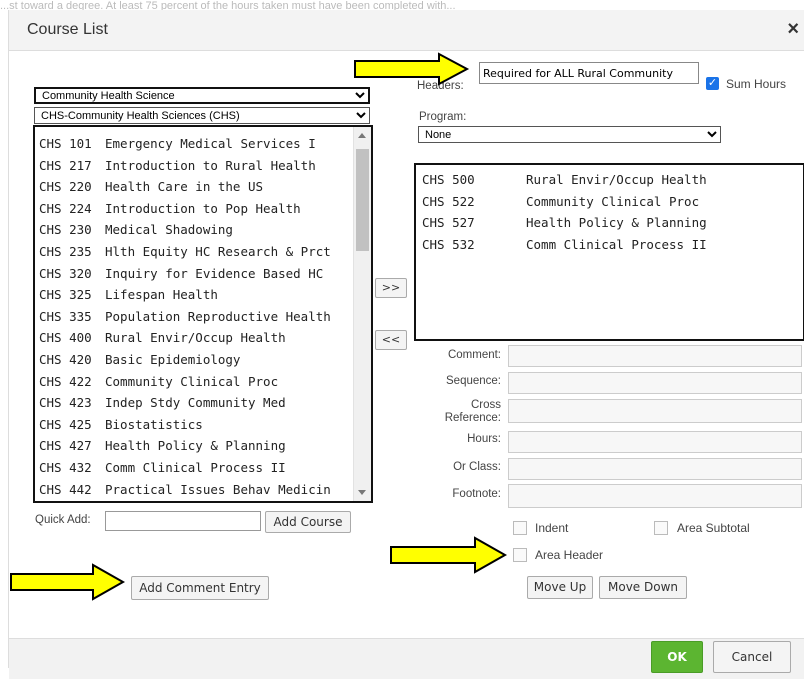  What do you see at coordinates (202, 115) in the screenshot?
I see `subject-select: CHS-Community Health Sciences (CHS)` at bounding box center [202, 115].